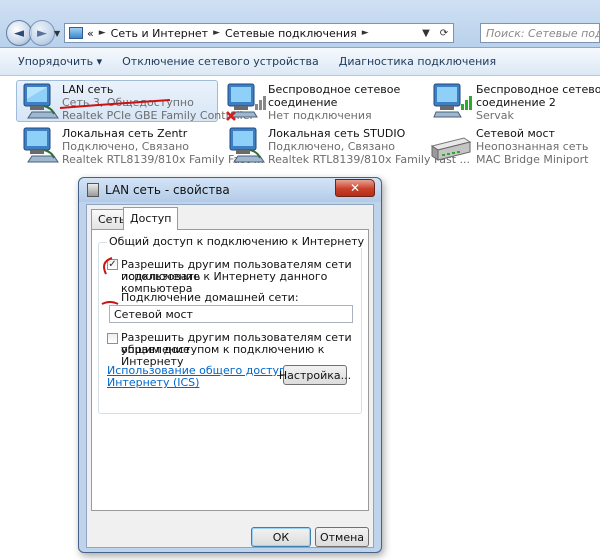 The height and width of the screenshot is (560, 600). I want to click on ics-group-label: Общий доступ к подключению к Интернету, so click(237, 241).